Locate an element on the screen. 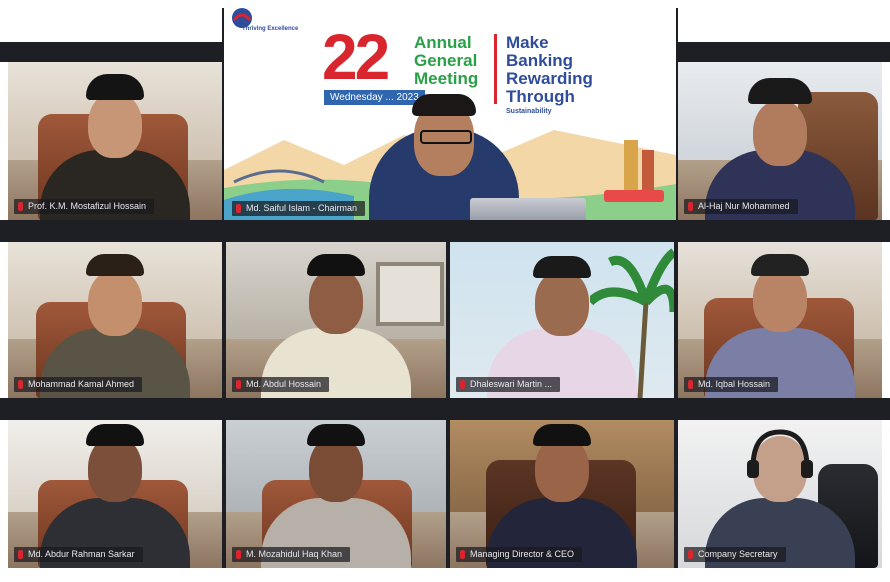  participant-name: Prof. K.M. Mostafizul Hossain is located at coordinates (87, 206).